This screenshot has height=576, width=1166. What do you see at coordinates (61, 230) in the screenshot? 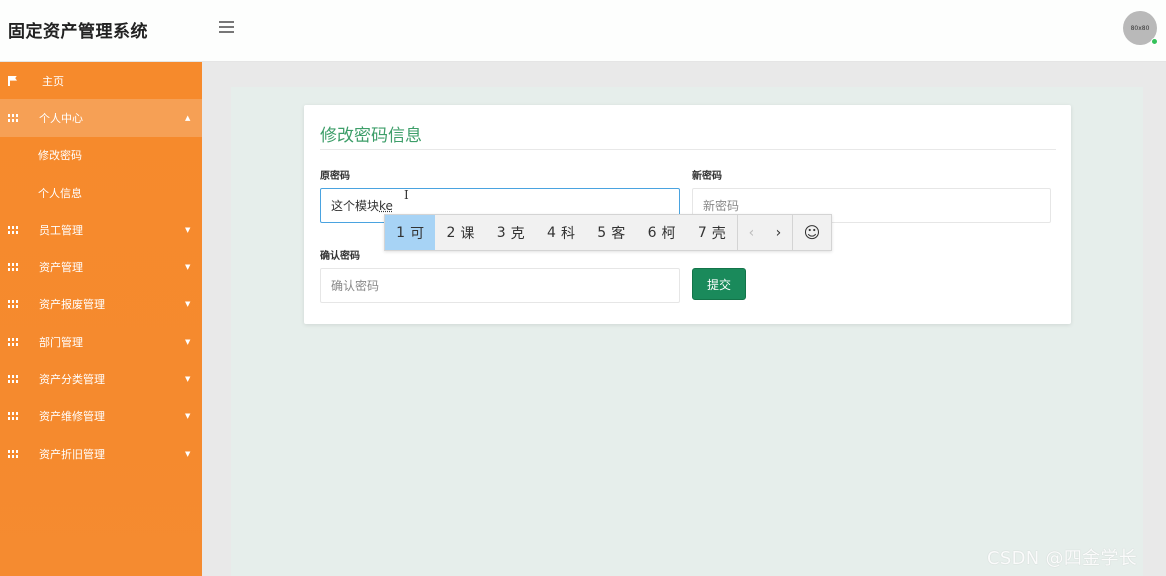
I see `sidebar-item-label: 员工管理` at bounding box center [61, 230].